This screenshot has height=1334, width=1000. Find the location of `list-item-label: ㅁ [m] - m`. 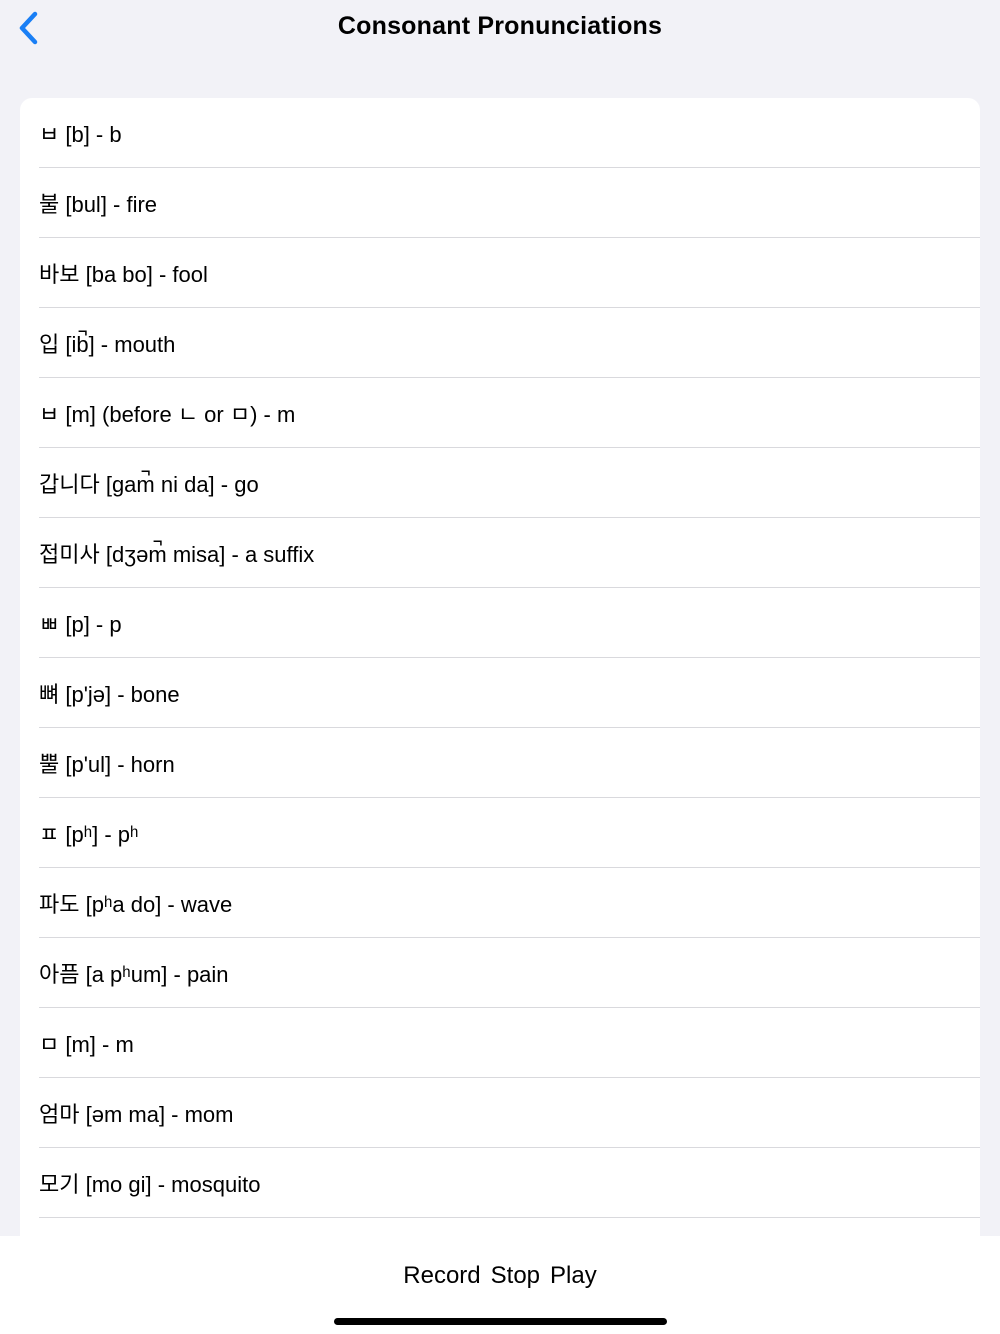

list-item-label: ㅁ [m] - m is located at coordinates (86, 1044).